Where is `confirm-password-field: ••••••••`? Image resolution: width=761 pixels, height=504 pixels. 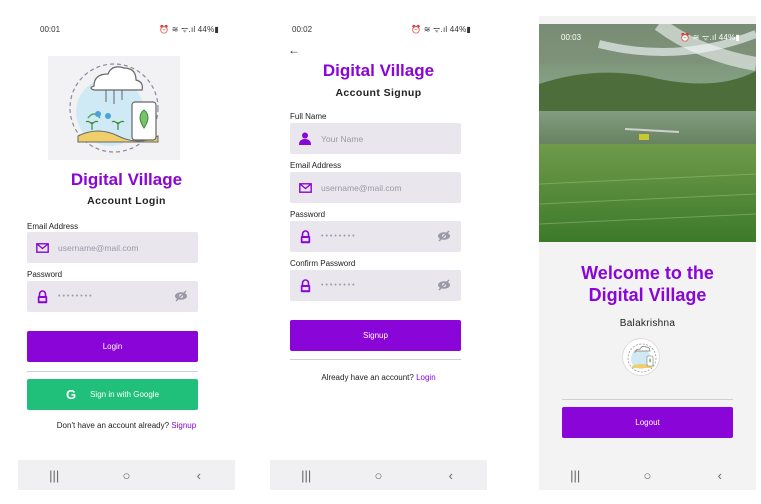
confirm-password-field: •••••••• is located at coordinates (375, 285).